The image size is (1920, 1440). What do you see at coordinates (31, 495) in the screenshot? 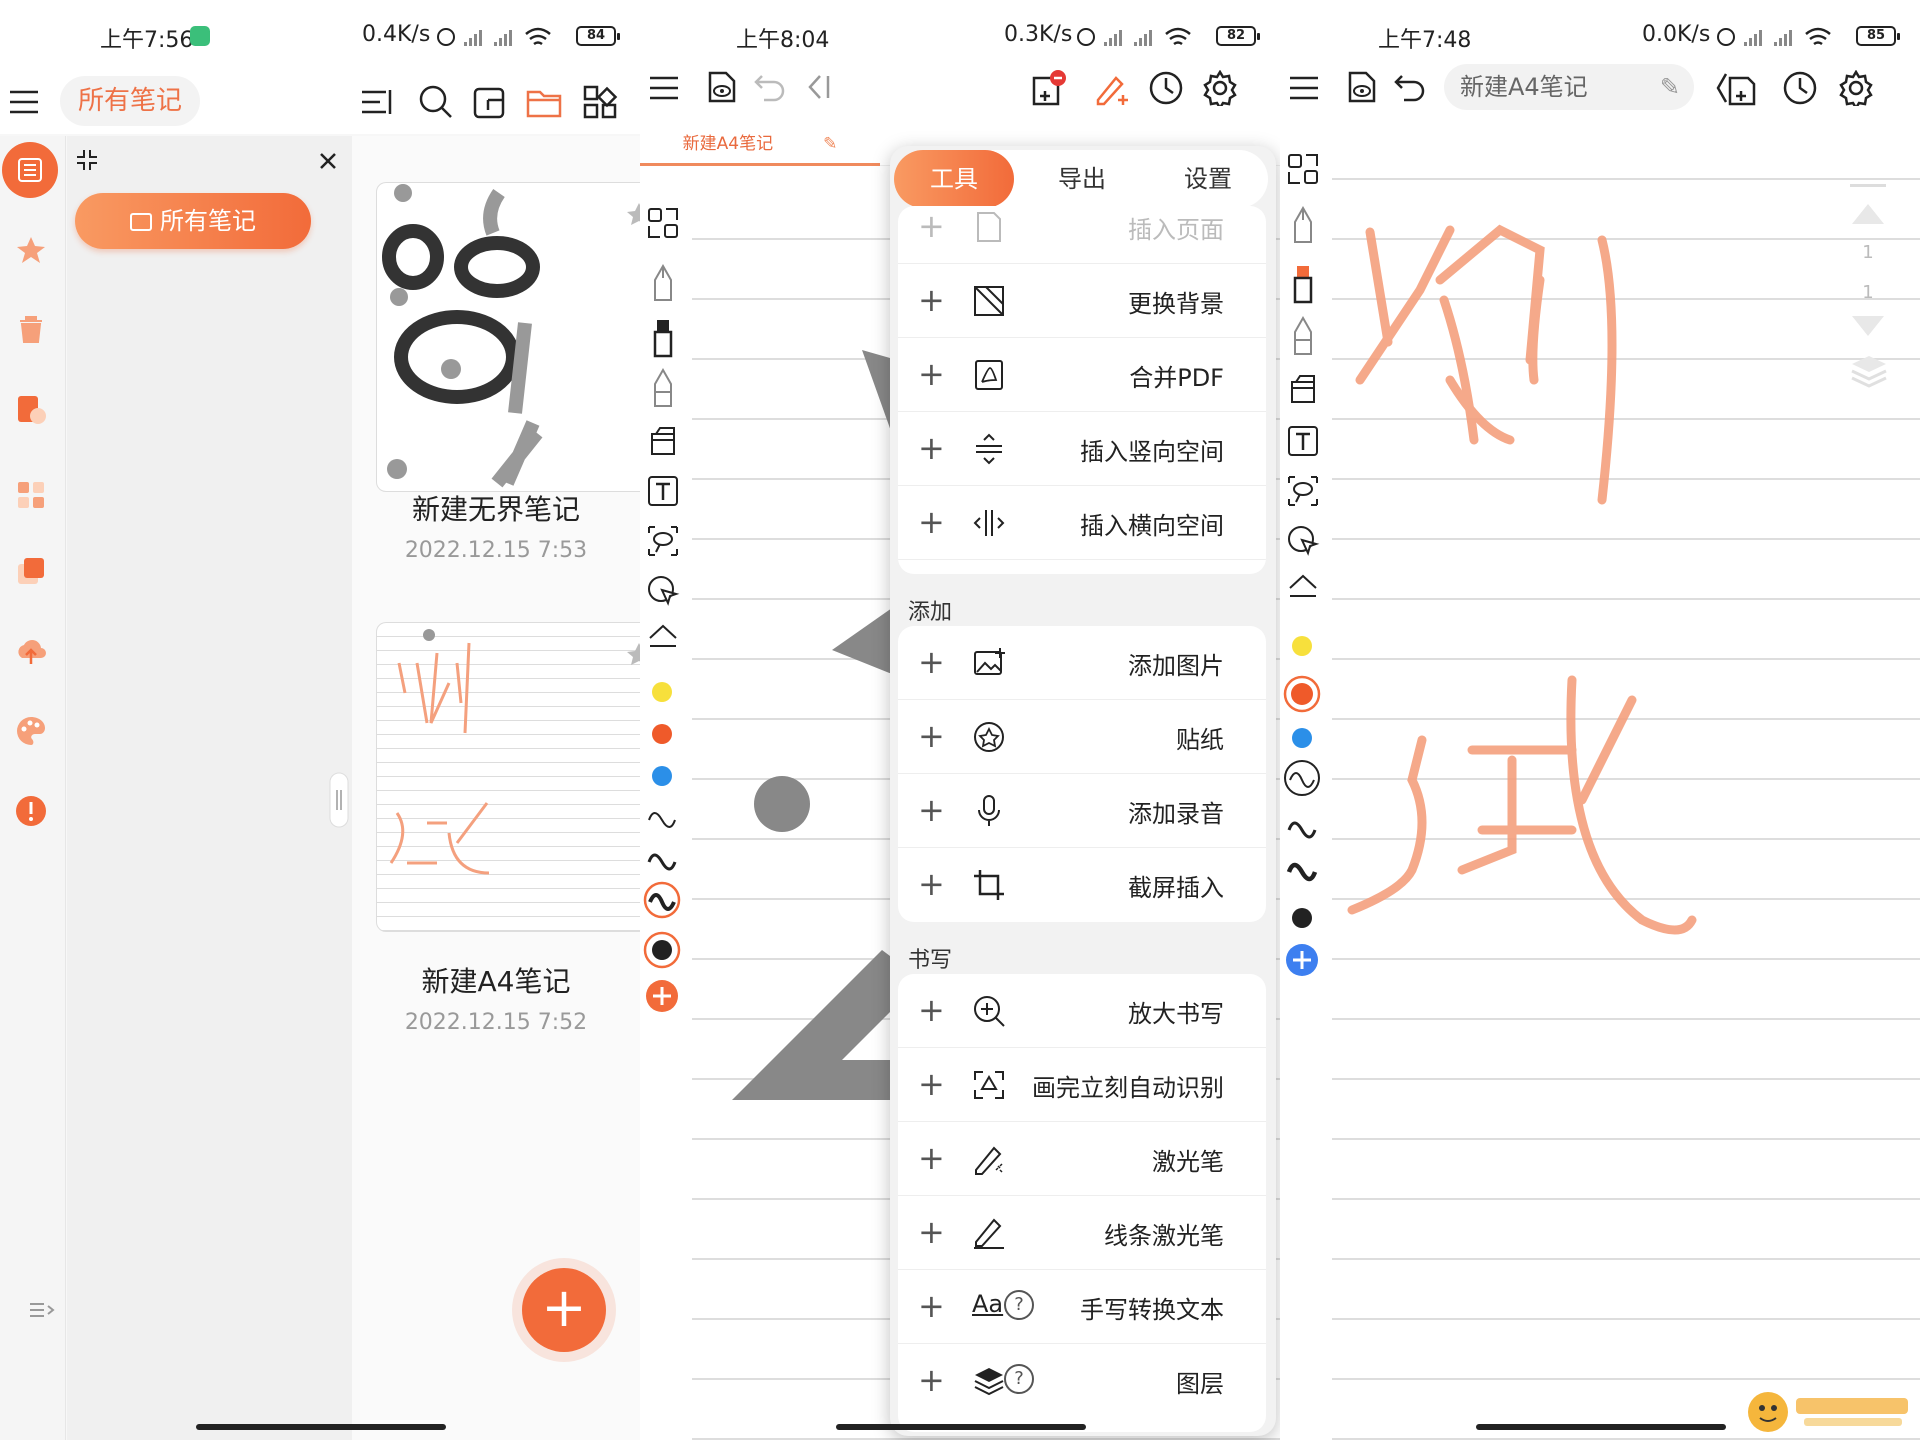
I see `templates-icon` at bounding box center [31, 495].